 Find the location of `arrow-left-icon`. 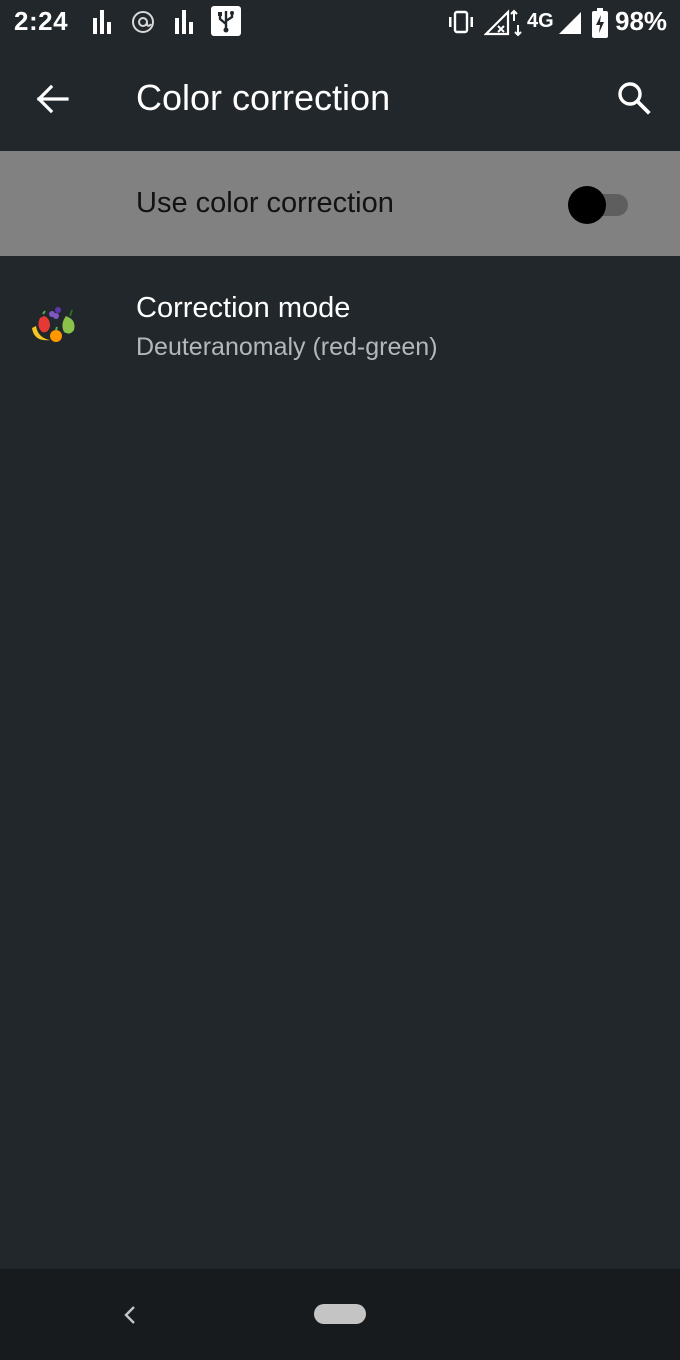

arrow-left-icon is located at coordinates (52, 99).